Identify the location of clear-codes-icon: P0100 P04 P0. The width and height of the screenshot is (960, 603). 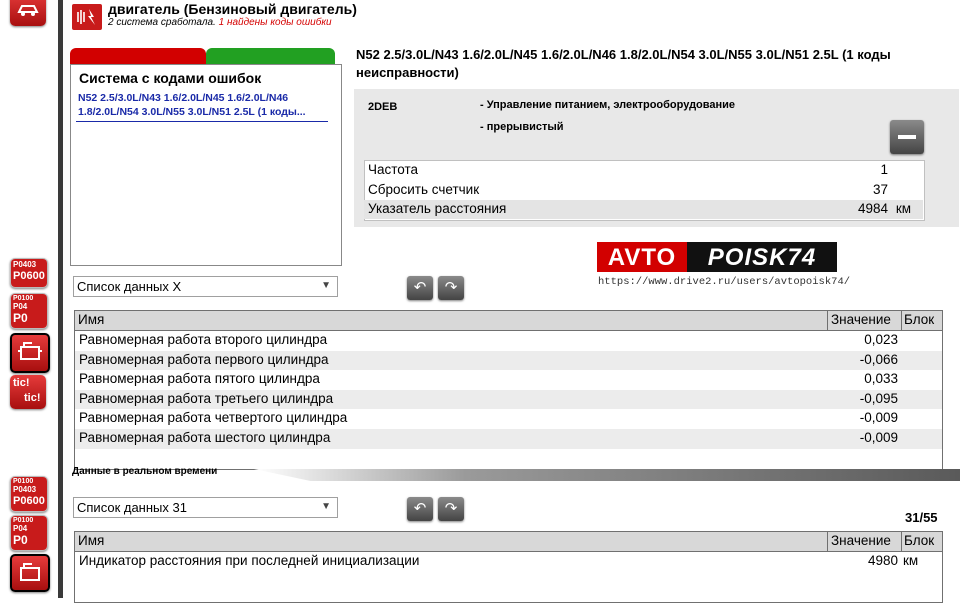
(29, 311).